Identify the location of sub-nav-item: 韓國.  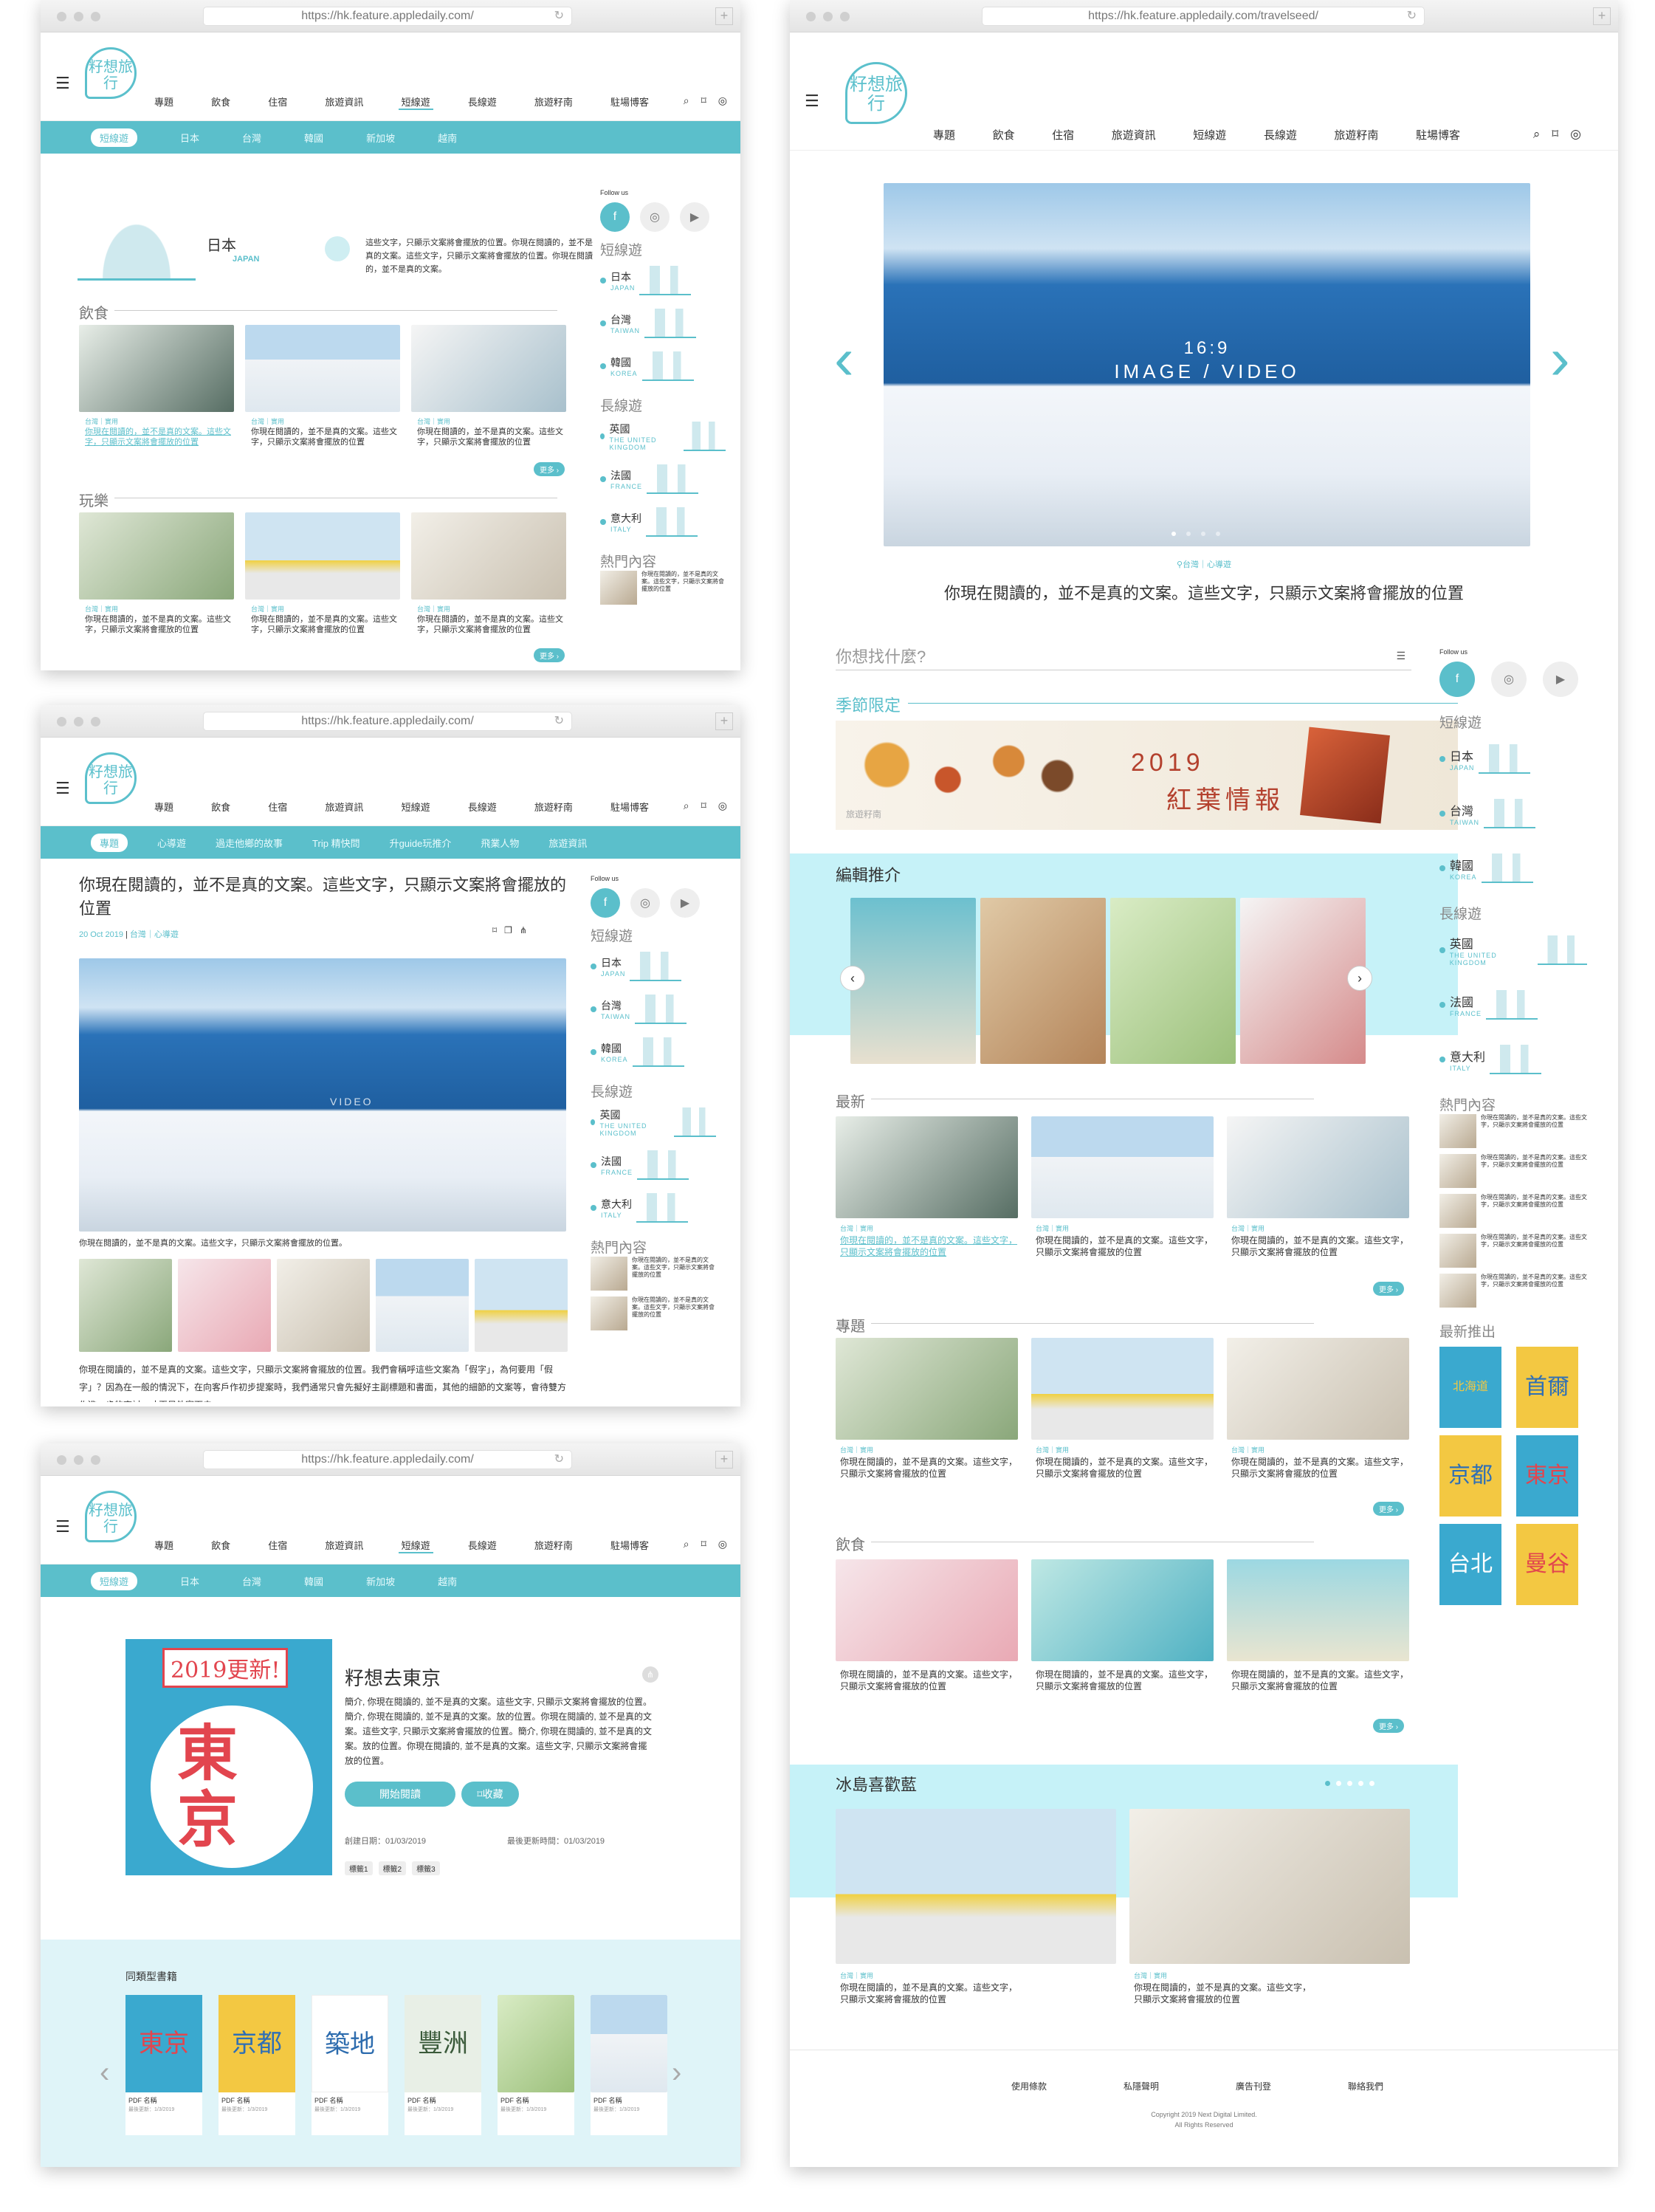
(313, 1581).